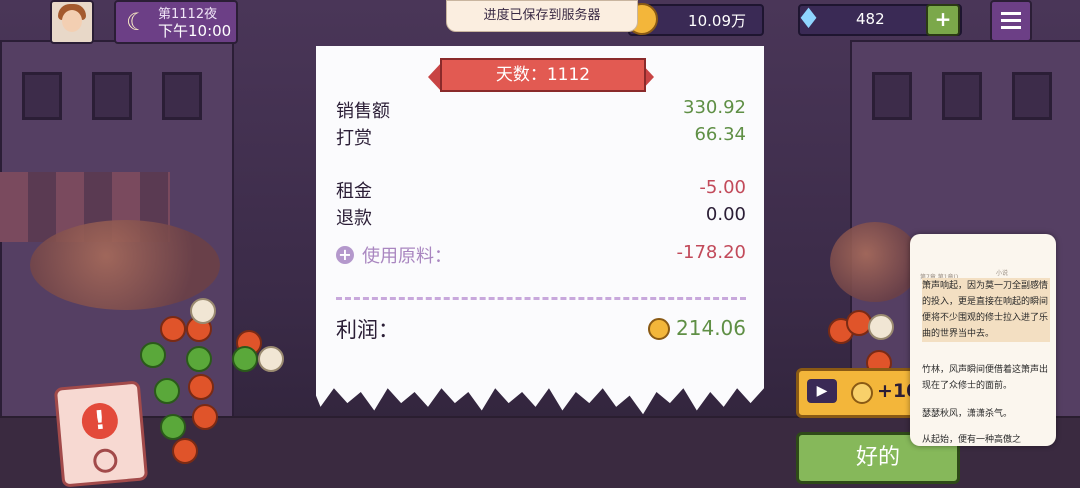 The width and height of the screenshot is (1080, 488). I want to click on sales-row: 销售额 330.92, so click(541, 109).